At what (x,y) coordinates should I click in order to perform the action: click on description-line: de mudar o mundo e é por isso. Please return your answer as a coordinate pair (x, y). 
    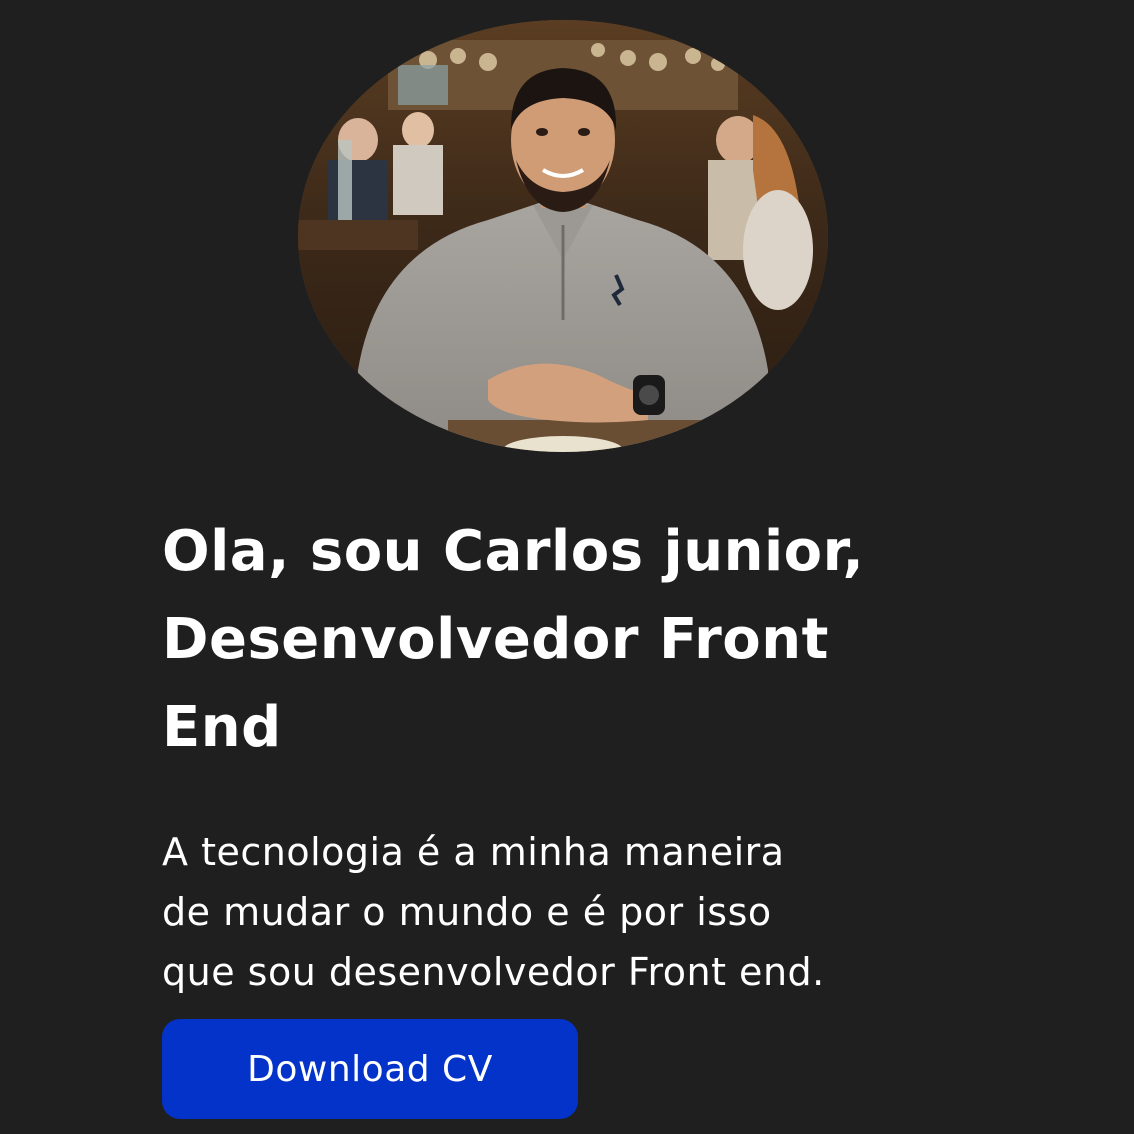
    Looking at the image, I should click on (467, 912).